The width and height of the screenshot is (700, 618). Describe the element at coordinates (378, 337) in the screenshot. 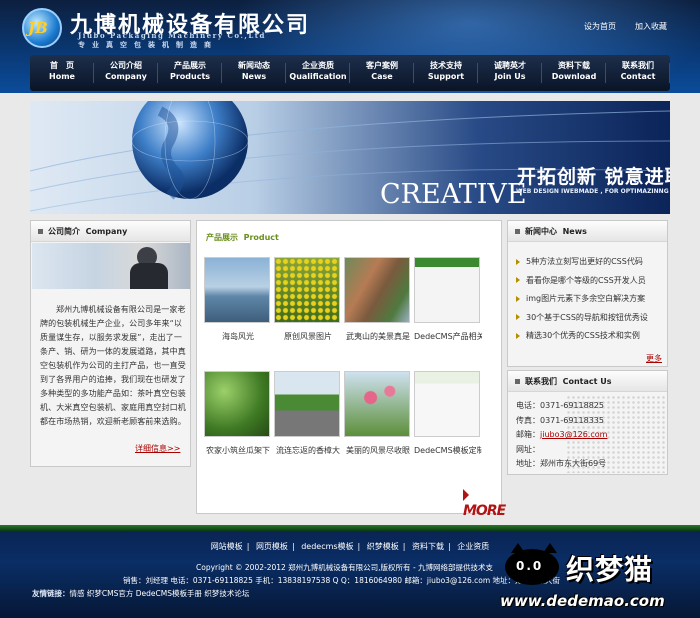

I see `product-caption: 武夷山的美景真是` at that location.